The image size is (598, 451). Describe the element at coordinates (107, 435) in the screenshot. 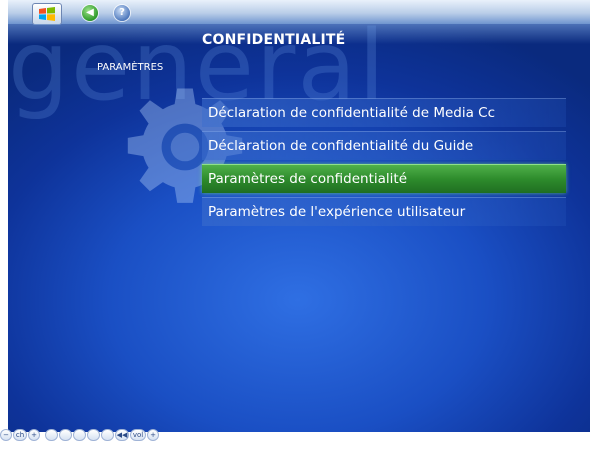

I see `forward-button` at that location.